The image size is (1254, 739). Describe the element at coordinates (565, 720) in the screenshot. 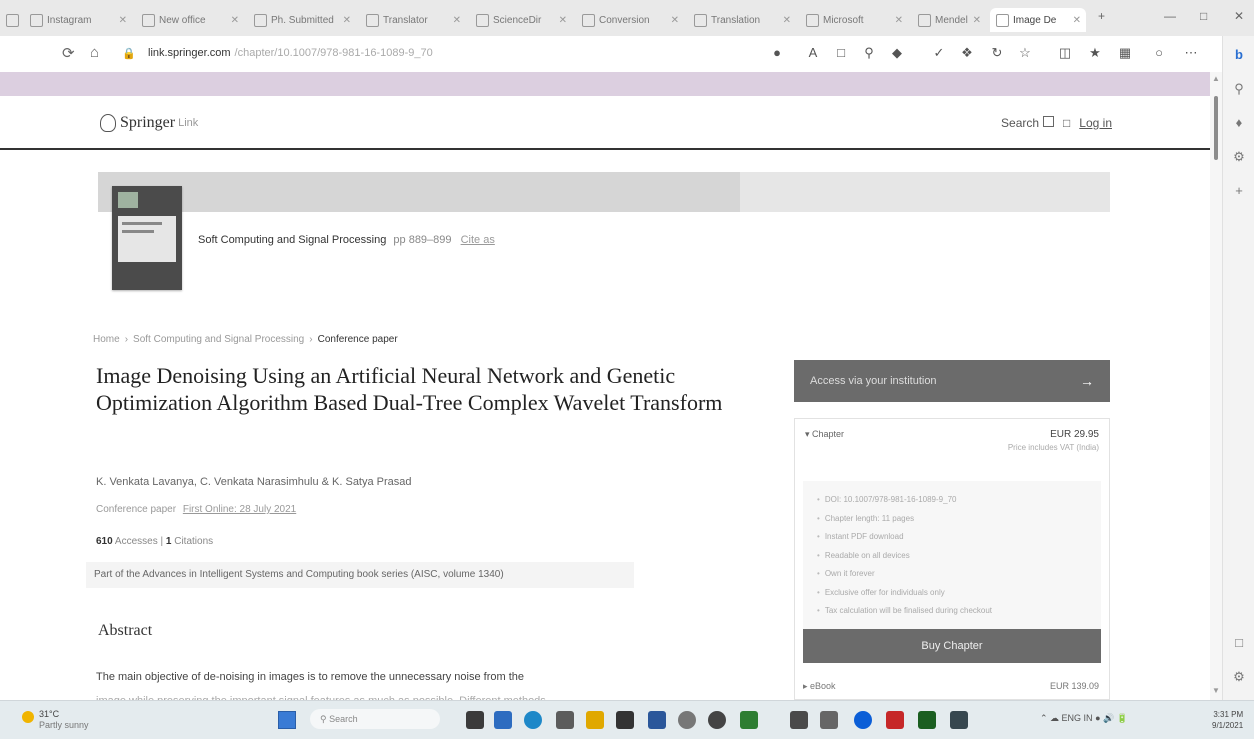

I see `store-icon` at that location.